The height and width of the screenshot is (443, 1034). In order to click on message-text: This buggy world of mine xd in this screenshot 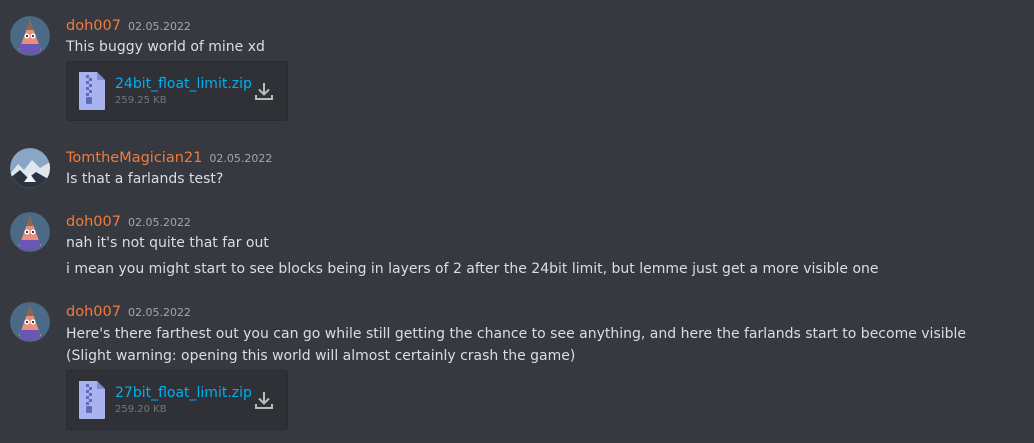, I will do `click(165, 47)`.